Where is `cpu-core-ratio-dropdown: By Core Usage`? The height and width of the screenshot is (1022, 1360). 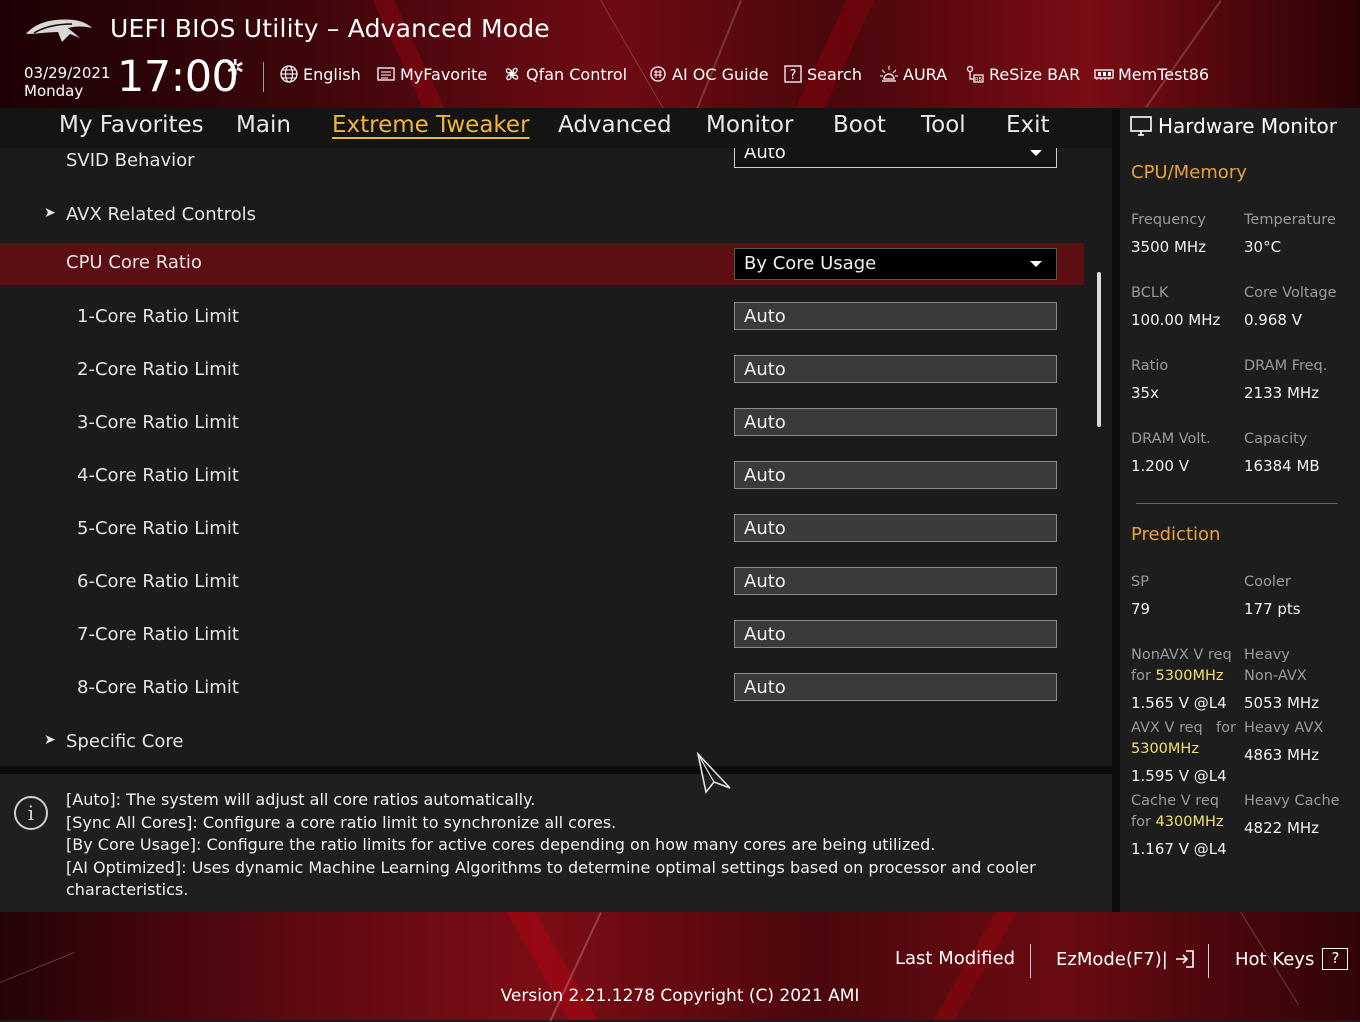
cpu-core-ratio-dropdown: By Core Usage is located at coordinates (895, 264).